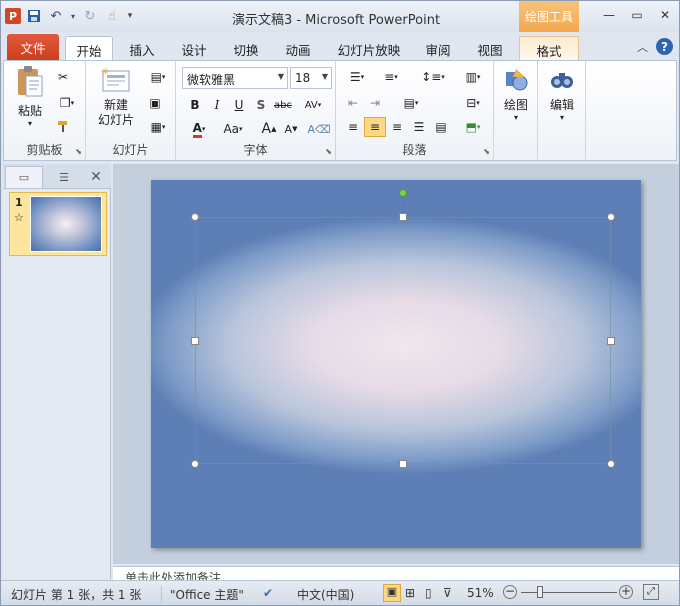 The height and width of the screenshot is (606, 680). What do you see at coordinates (410, 593) in the screenshot?
I see `slide-sorter-icon: ⊞` at bounding box center [410, 593].